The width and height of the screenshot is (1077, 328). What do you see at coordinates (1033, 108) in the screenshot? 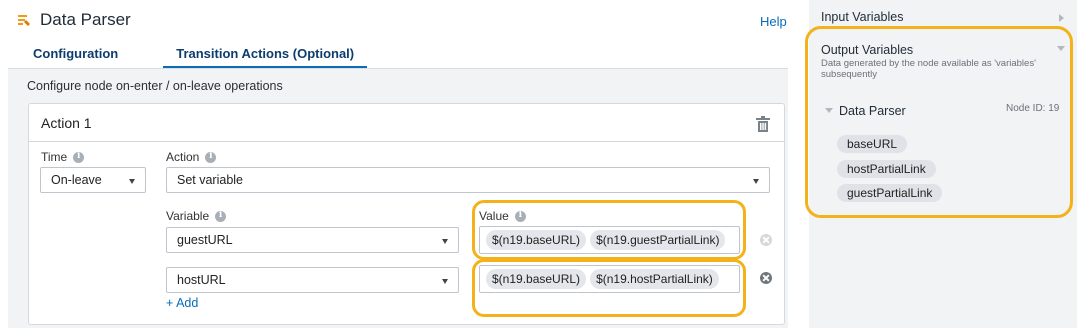
I see `node-id-label: Node ID: 19` at bounding box center [1033, 108].